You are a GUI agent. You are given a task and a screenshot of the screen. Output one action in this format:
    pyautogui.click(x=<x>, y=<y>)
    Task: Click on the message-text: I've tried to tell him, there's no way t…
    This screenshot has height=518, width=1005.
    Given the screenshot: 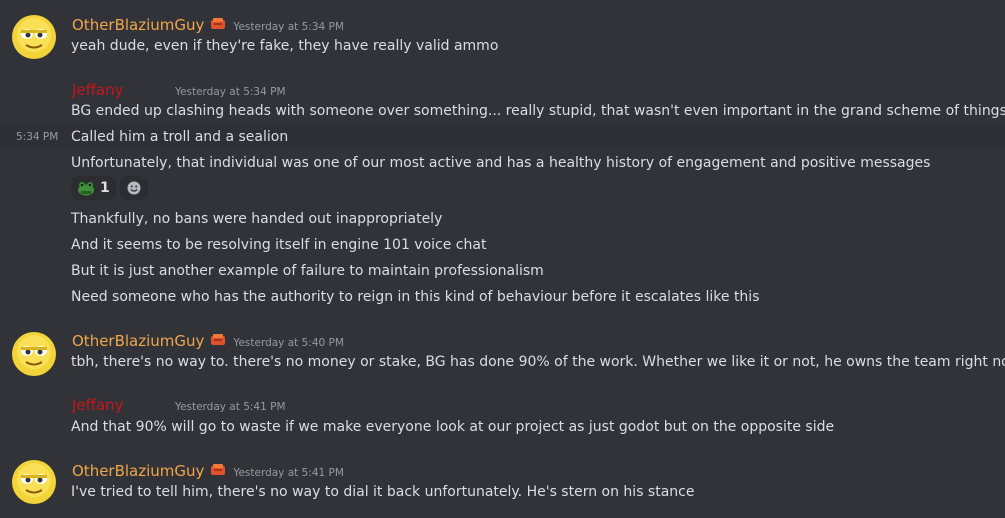 What is the action you would take?
    pyautogui.click(x=383, y=492)
    